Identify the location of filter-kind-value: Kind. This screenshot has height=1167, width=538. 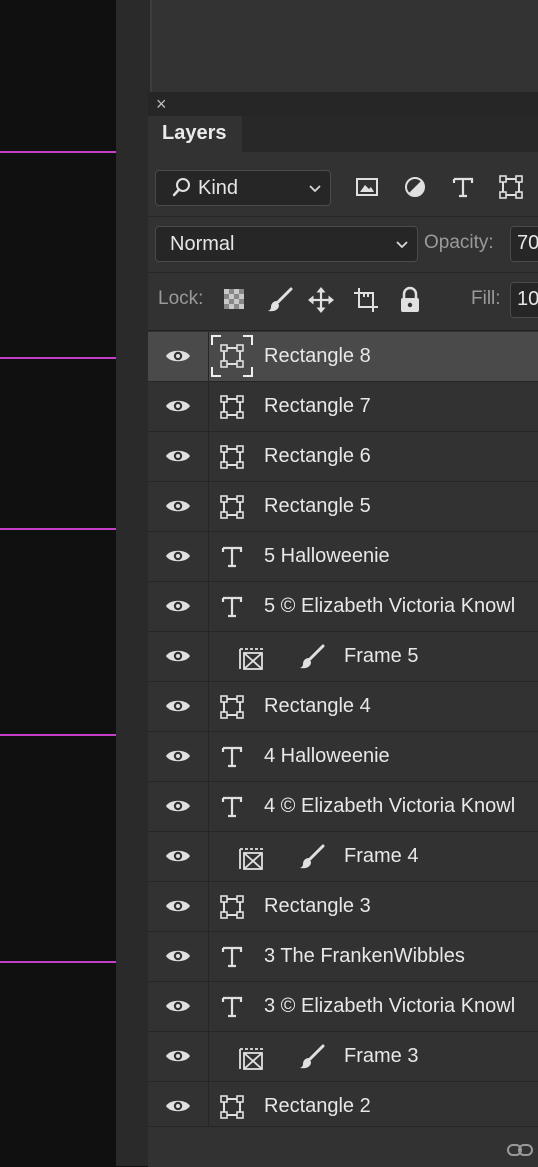
(218, 188).